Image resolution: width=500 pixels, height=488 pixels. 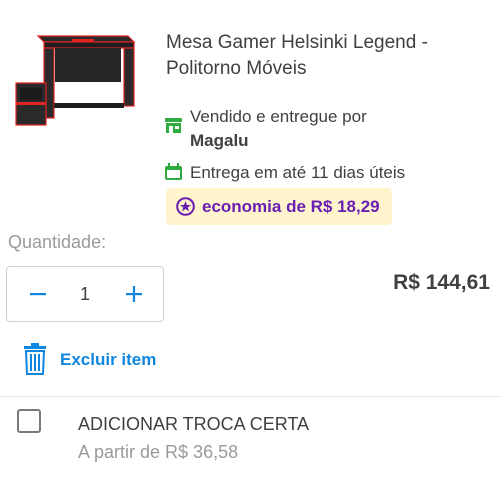 What do you see at coordinates (250, 396) in the screenshot?
I see `divider` at bounding box center [250, 396].